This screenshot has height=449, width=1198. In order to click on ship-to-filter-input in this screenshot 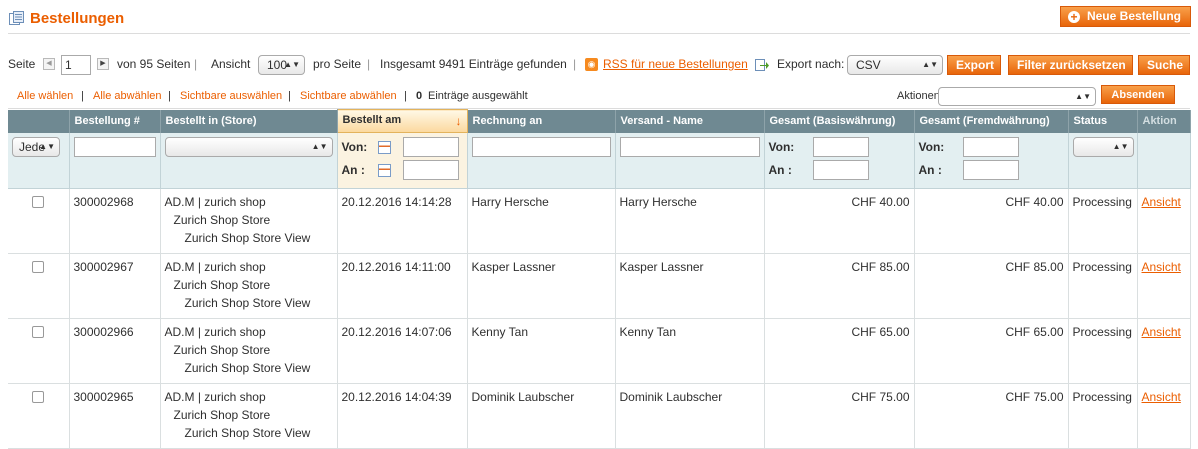, I will do `click(689, 146)`.